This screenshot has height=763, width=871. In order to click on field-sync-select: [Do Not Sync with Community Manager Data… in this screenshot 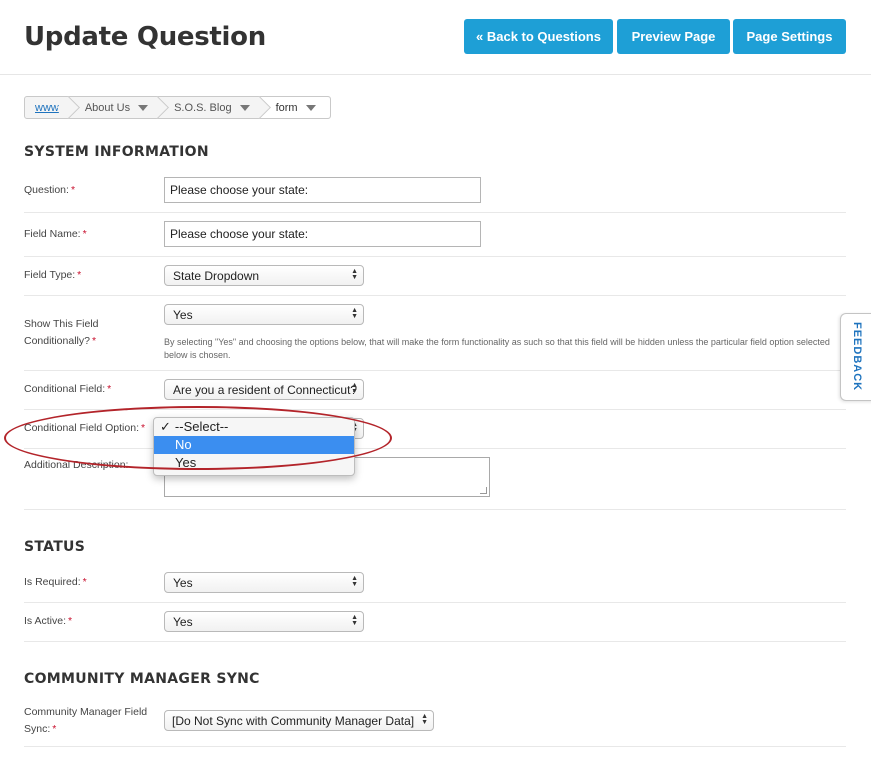, I will do `click(299, 720)`.